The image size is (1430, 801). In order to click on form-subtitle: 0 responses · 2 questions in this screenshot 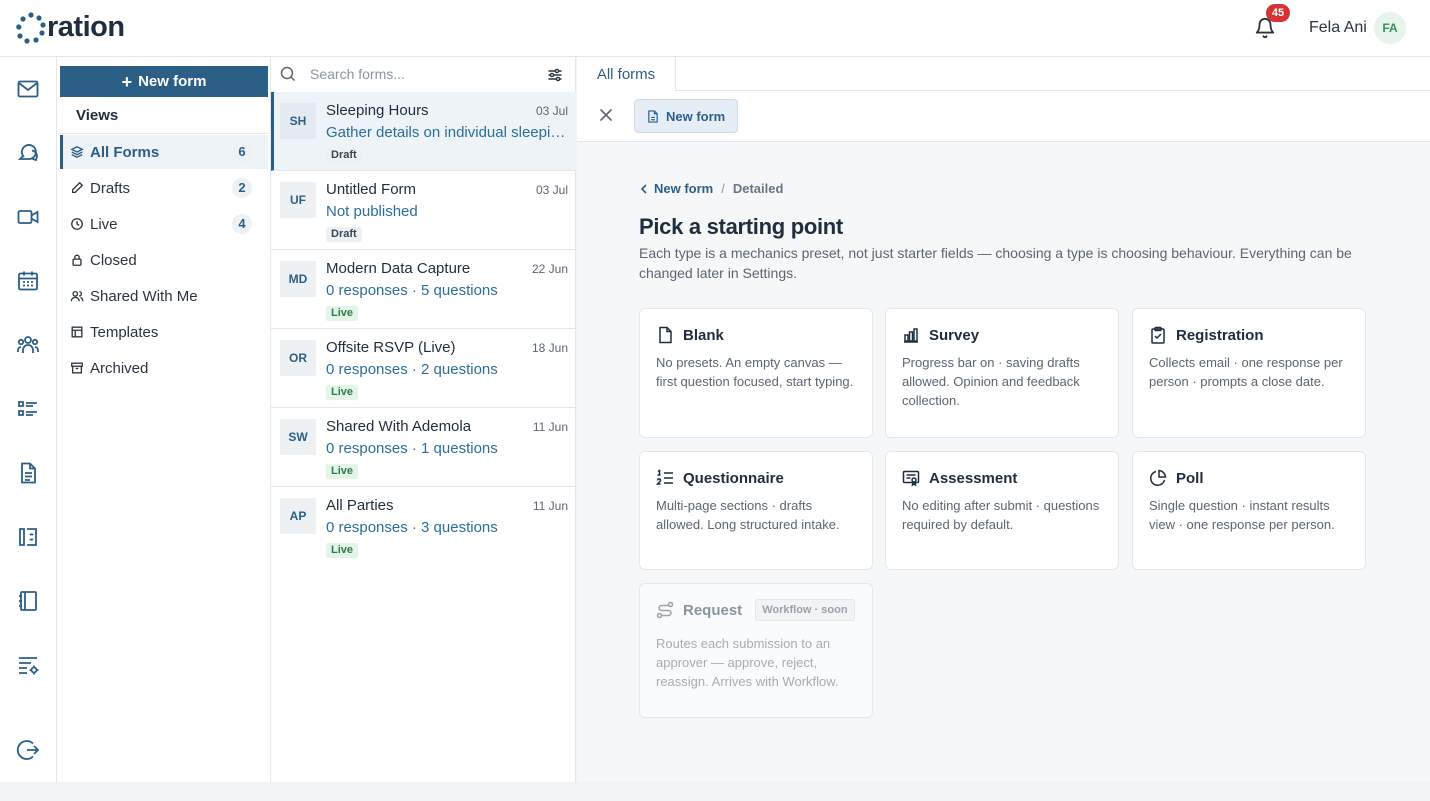, I will do `click(412, 369)`.